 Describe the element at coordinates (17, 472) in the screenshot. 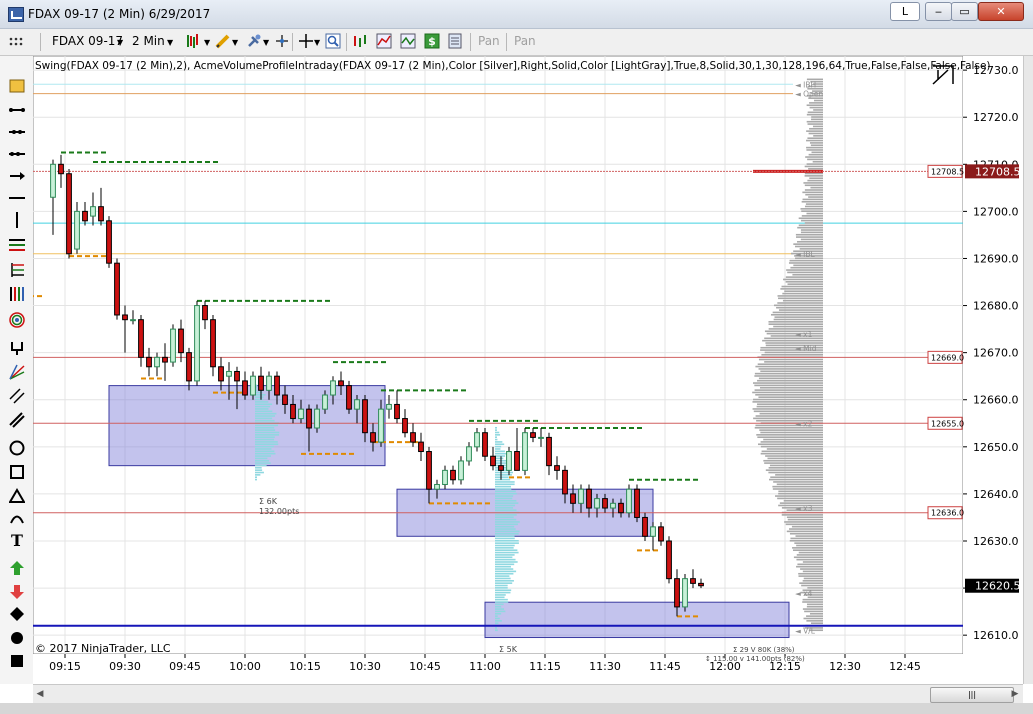

I see `rectangle-tool-icon` at that location.